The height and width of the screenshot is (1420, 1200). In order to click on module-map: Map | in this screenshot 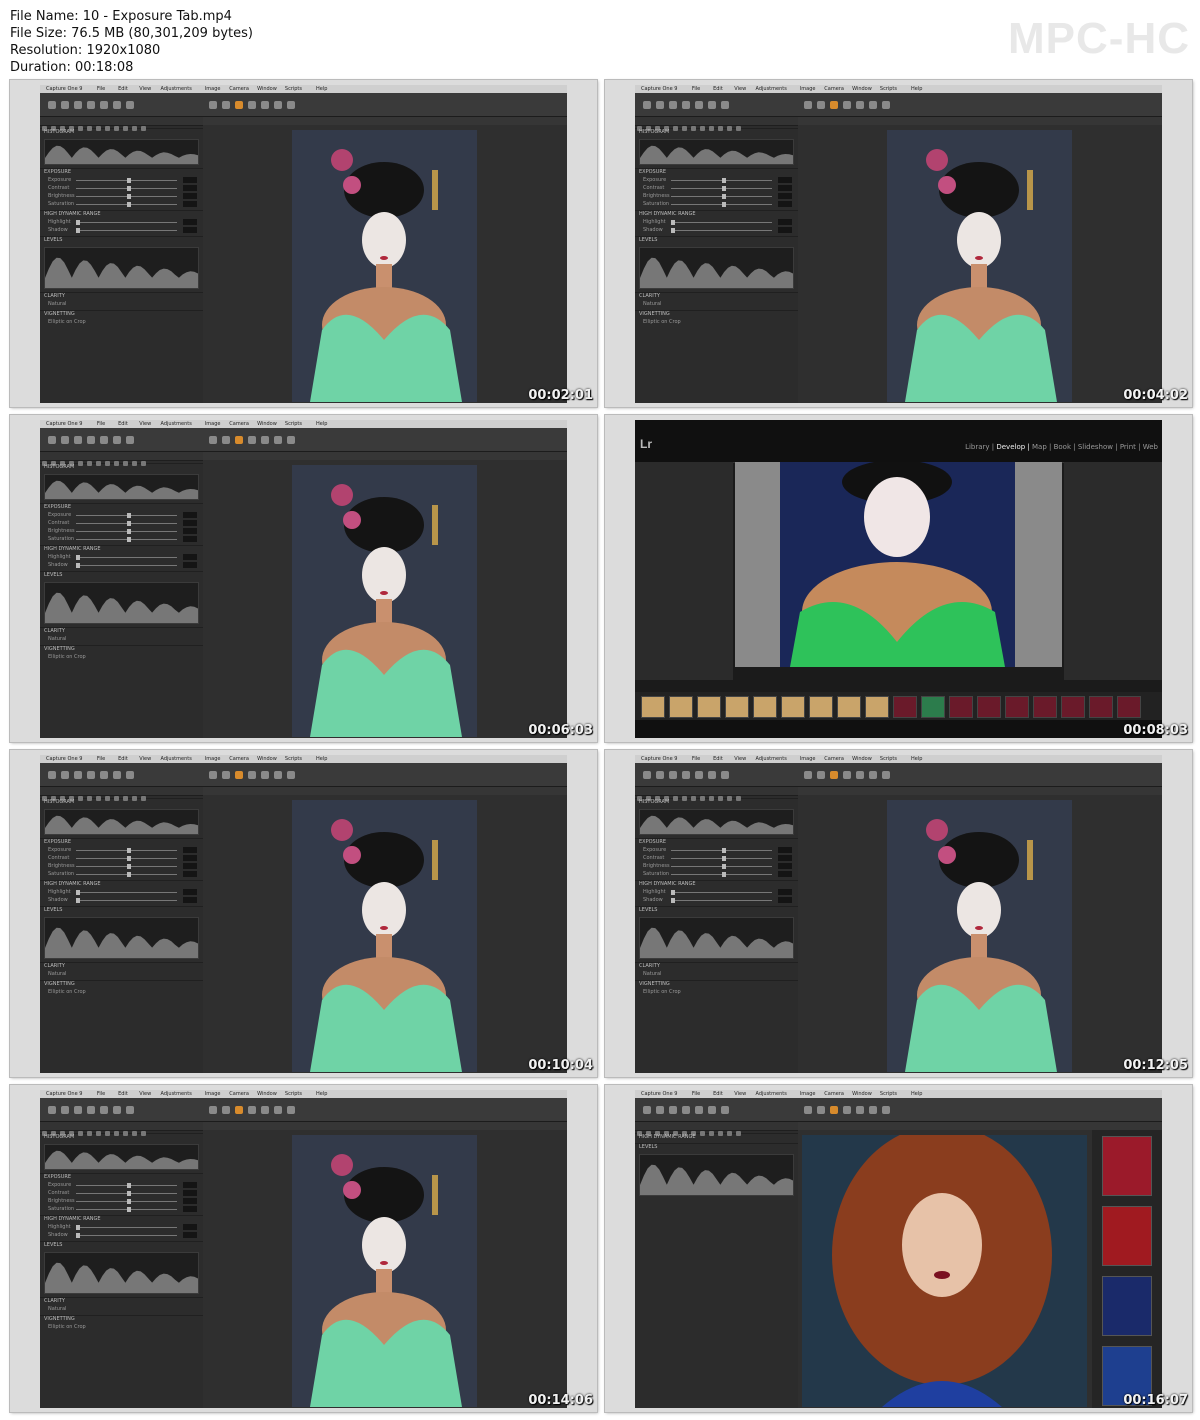, I will do `click(1043, 447)`.